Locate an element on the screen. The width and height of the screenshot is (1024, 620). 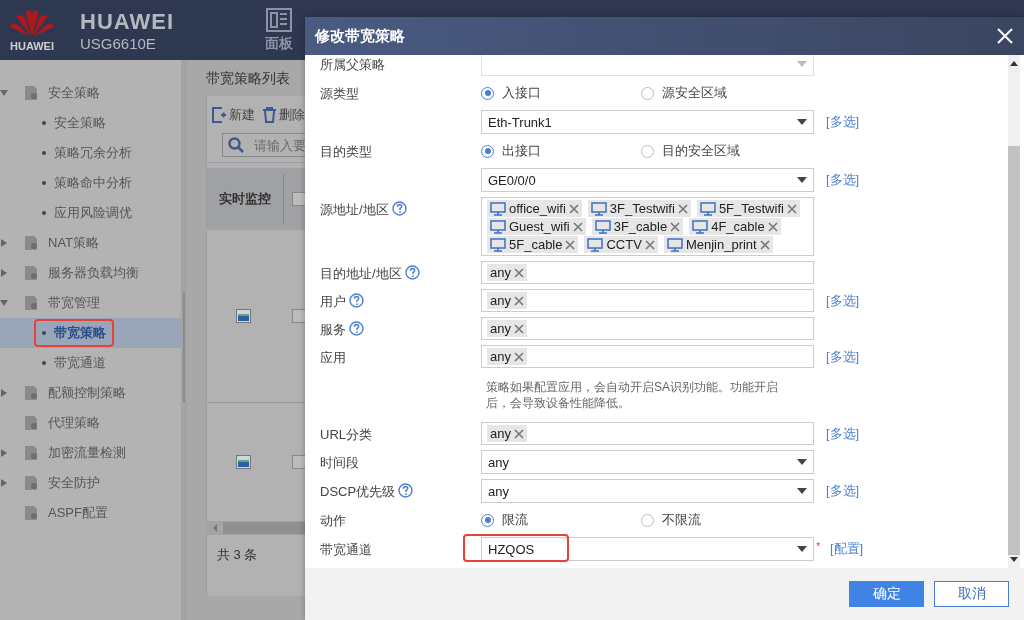
select-field: Eth-Trunk1 is located at coordinates (647, 122).